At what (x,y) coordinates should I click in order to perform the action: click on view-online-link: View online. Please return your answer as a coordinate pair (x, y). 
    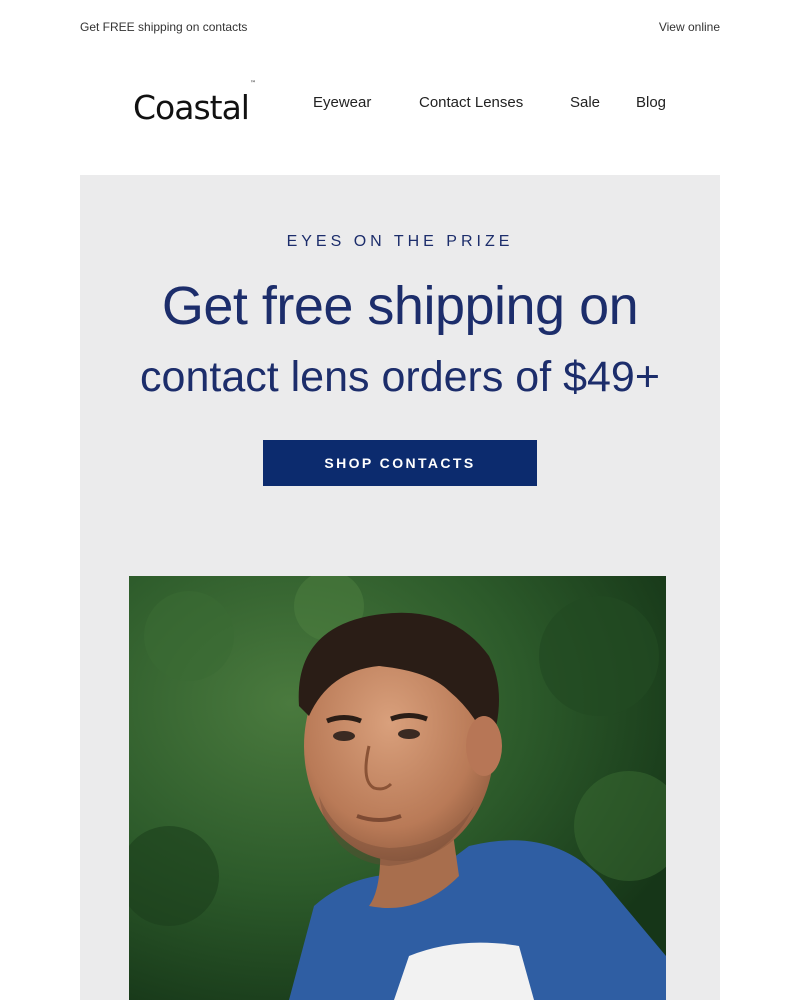
    Looking at the image, I should click on (689, 27).